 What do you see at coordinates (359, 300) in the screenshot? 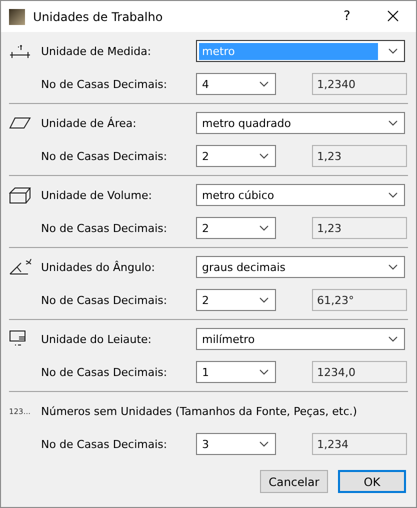
I see `preview-field: 61,23°` at bounding box center [359, 300].